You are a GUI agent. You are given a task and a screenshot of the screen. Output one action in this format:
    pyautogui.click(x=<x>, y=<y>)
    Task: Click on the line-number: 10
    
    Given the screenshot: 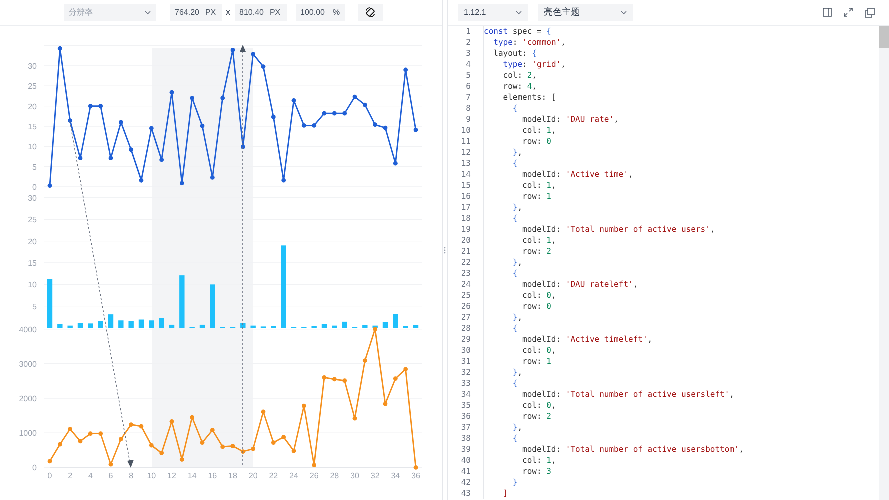 What is the action you would take?
    pyautogui.click(x=465, y=130)
    